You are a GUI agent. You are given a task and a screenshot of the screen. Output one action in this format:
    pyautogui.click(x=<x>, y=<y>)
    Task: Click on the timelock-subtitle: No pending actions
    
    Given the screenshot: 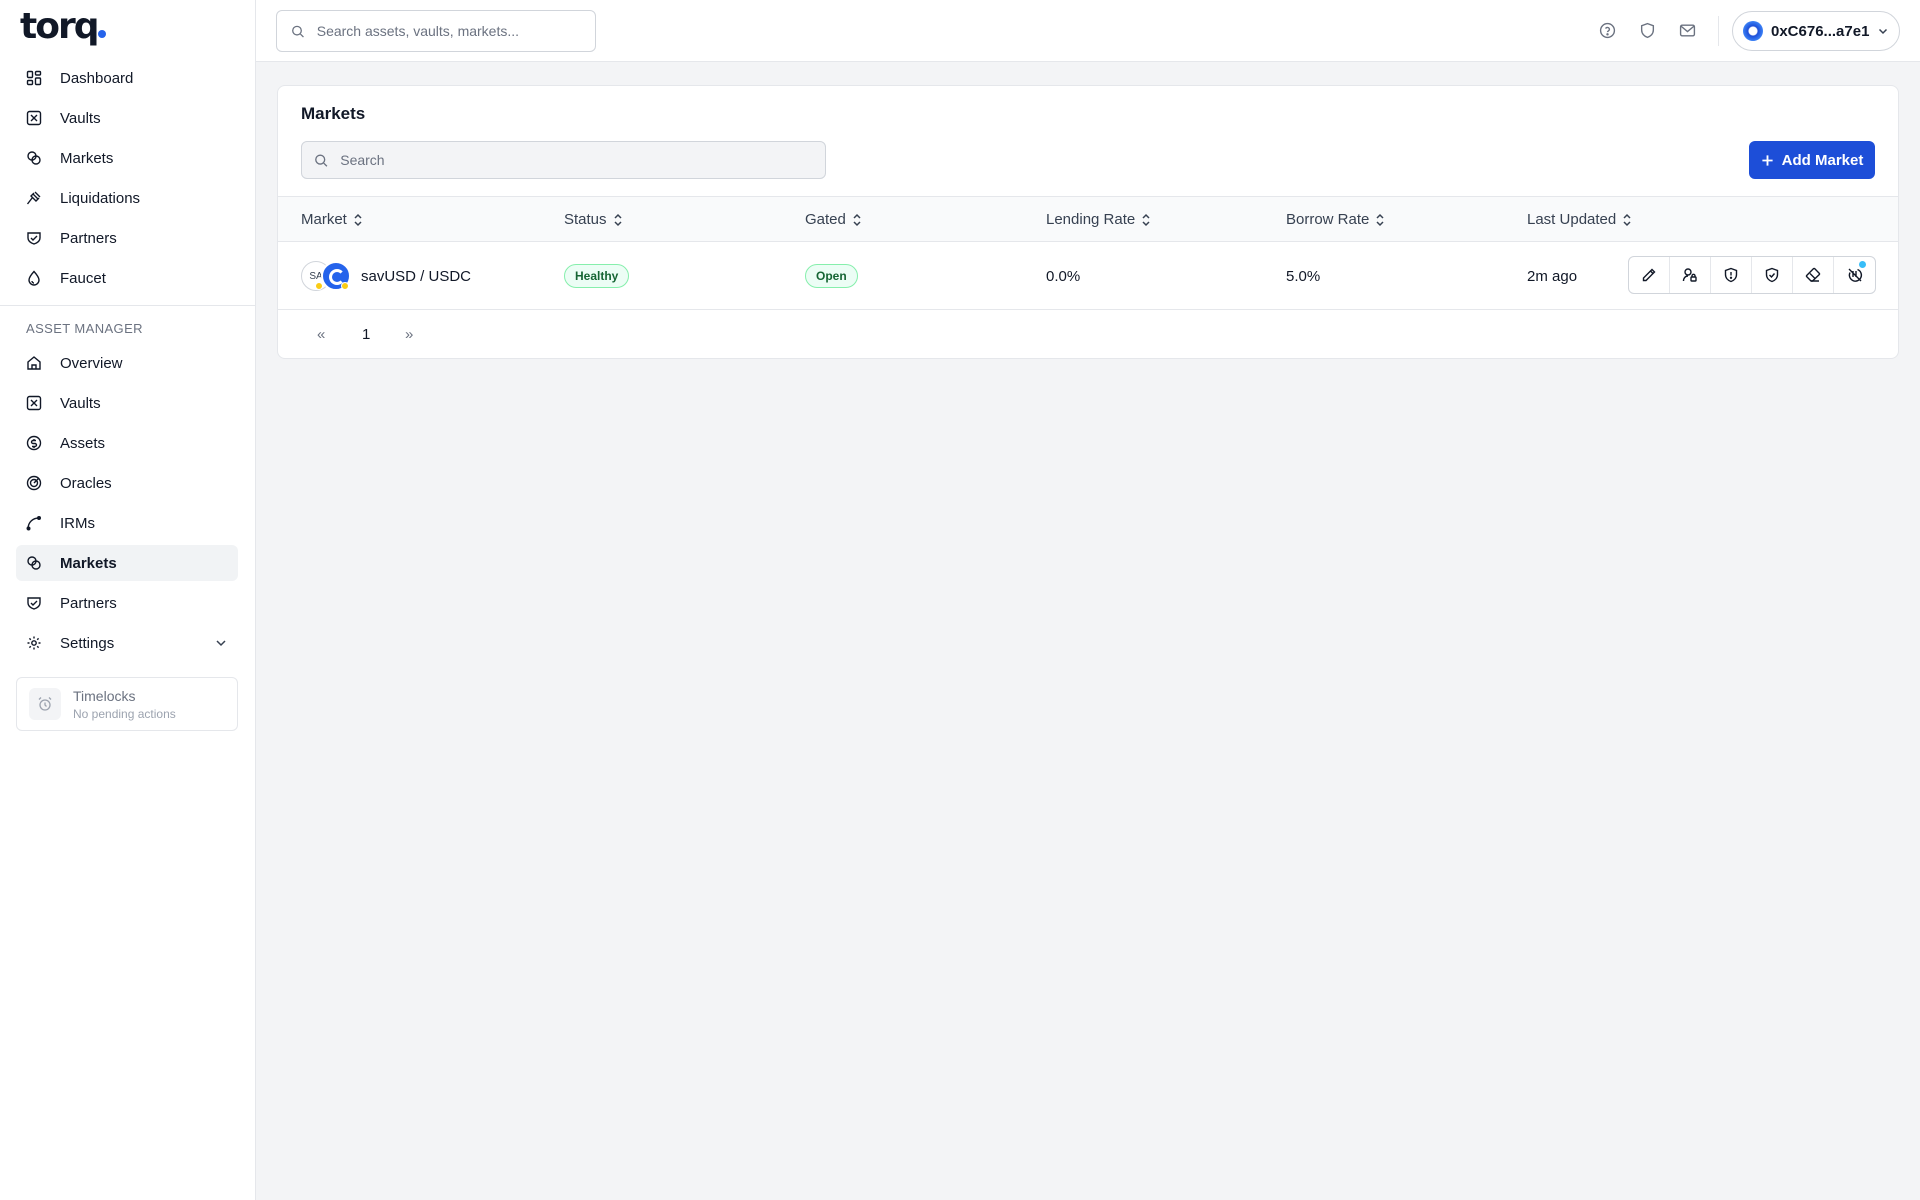 What is the action you would take?
    pyautogui.click(x=124, y=713)
    